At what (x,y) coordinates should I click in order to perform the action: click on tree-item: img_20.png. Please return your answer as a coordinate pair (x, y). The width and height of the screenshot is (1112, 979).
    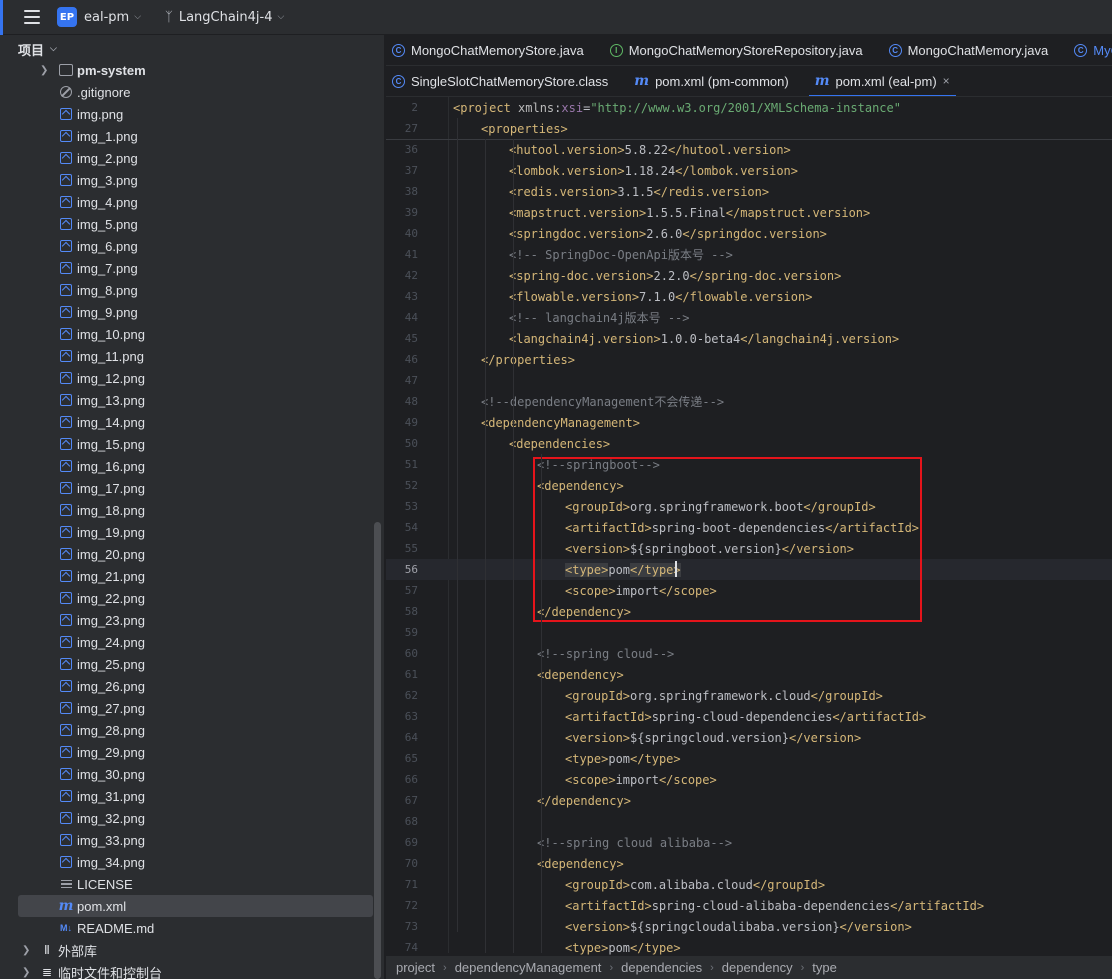
    Looking at the image, I should click on (192, 554).